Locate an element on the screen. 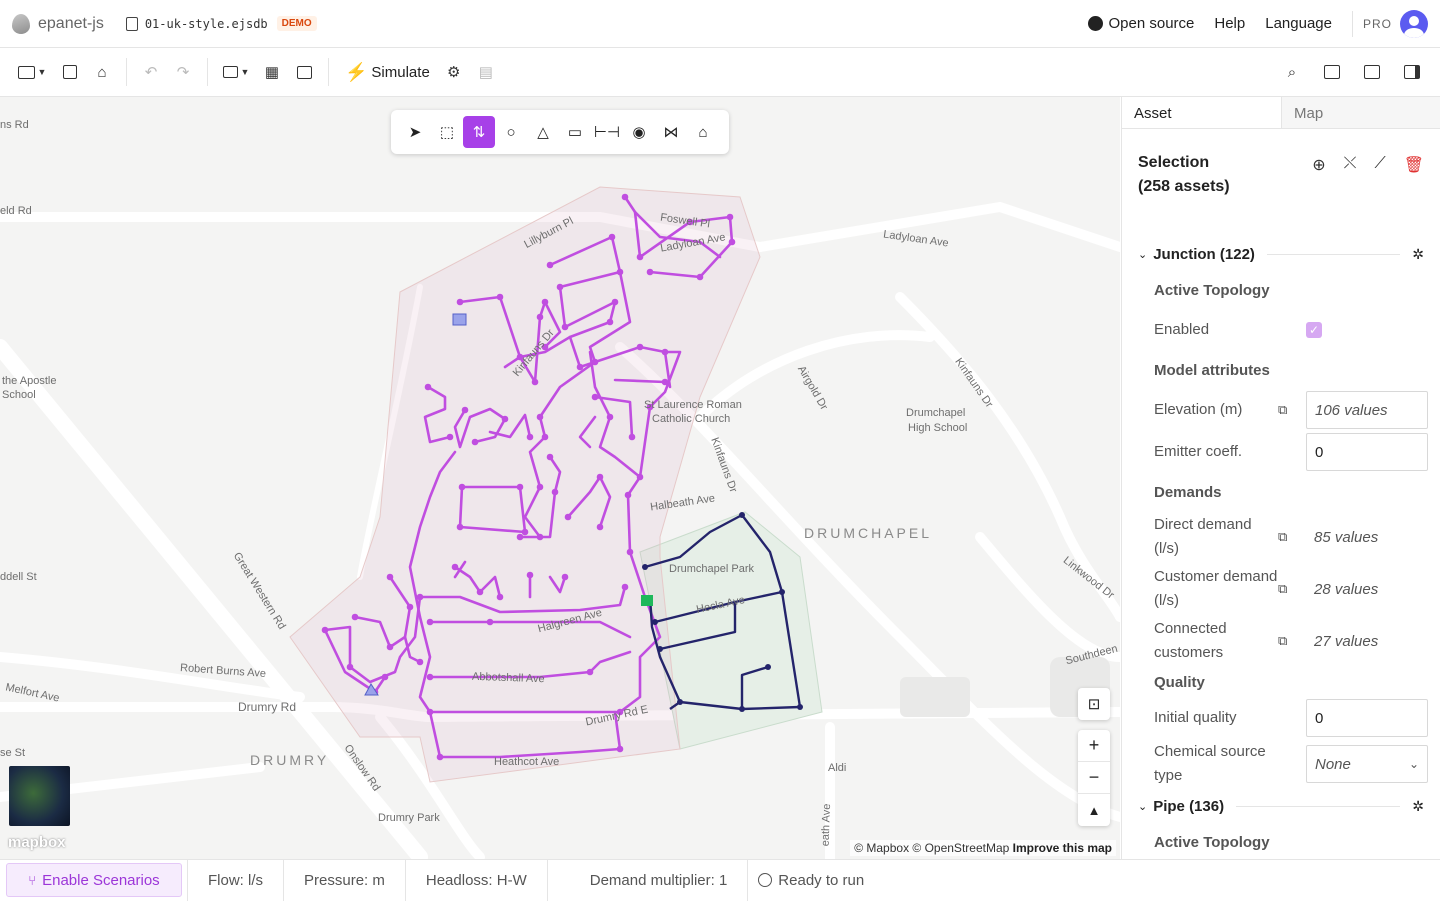  map-label: High School is located at coordinates (938, 428).